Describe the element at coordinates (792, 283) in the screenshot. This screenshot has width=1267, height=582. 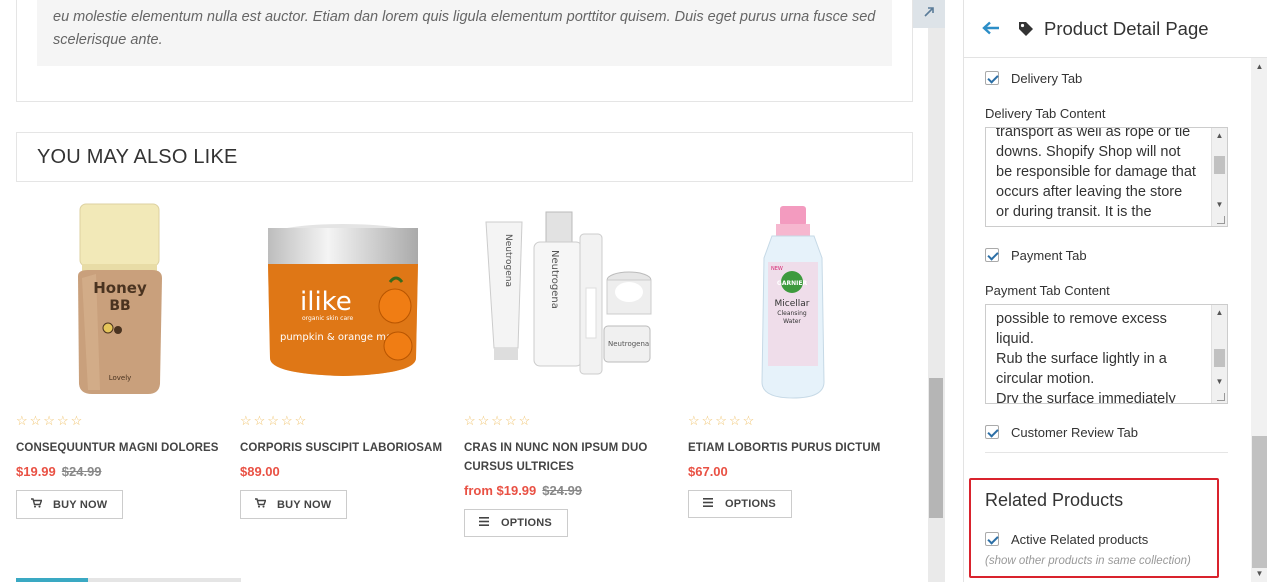
I see `svg-text: GARNIER` at that location.